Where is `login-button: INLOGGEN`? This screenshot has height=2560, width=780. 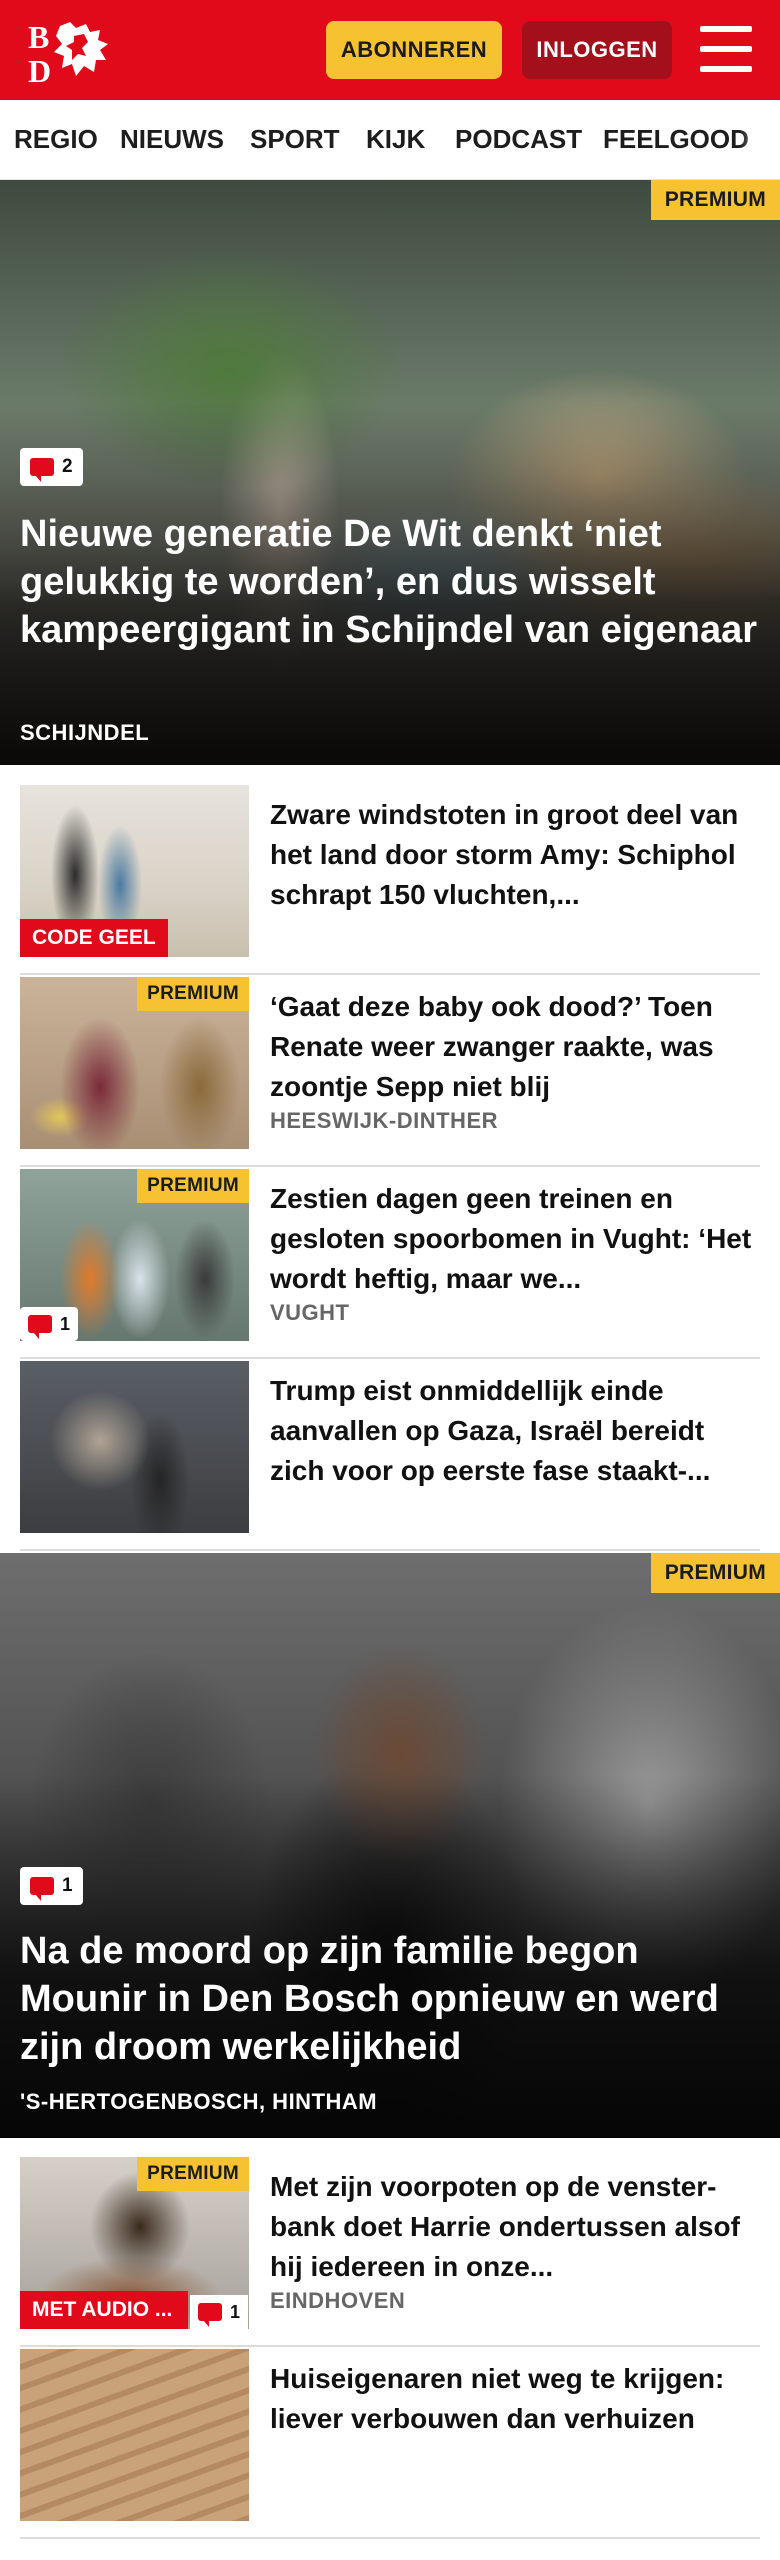 login-button: INLOGGEN is located at coordinates (597, 50).